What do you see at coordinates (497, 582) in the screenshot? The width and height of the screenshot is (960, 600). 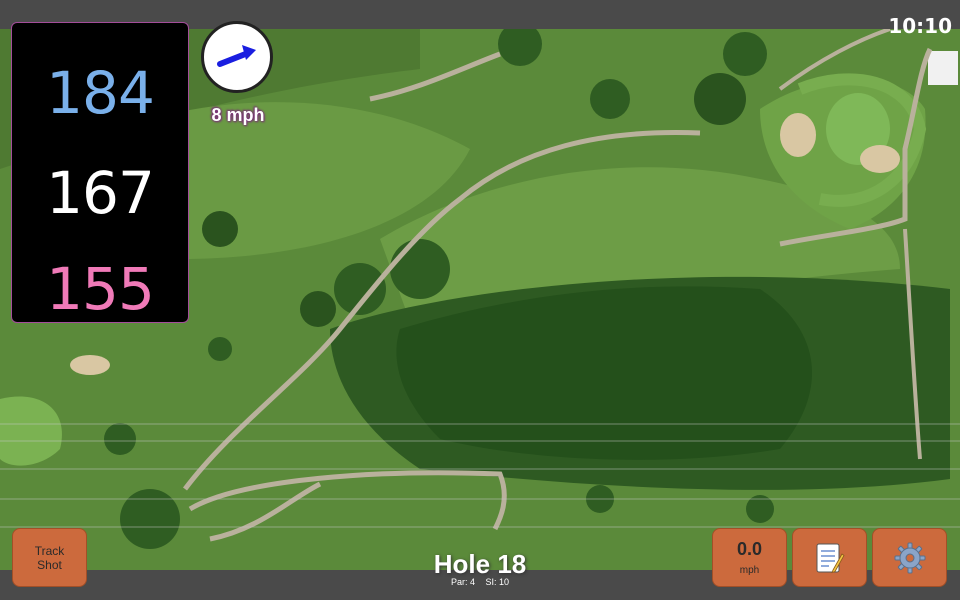 I see `hole-stroke-index: SI: 10` at bounding box center [497, 582].